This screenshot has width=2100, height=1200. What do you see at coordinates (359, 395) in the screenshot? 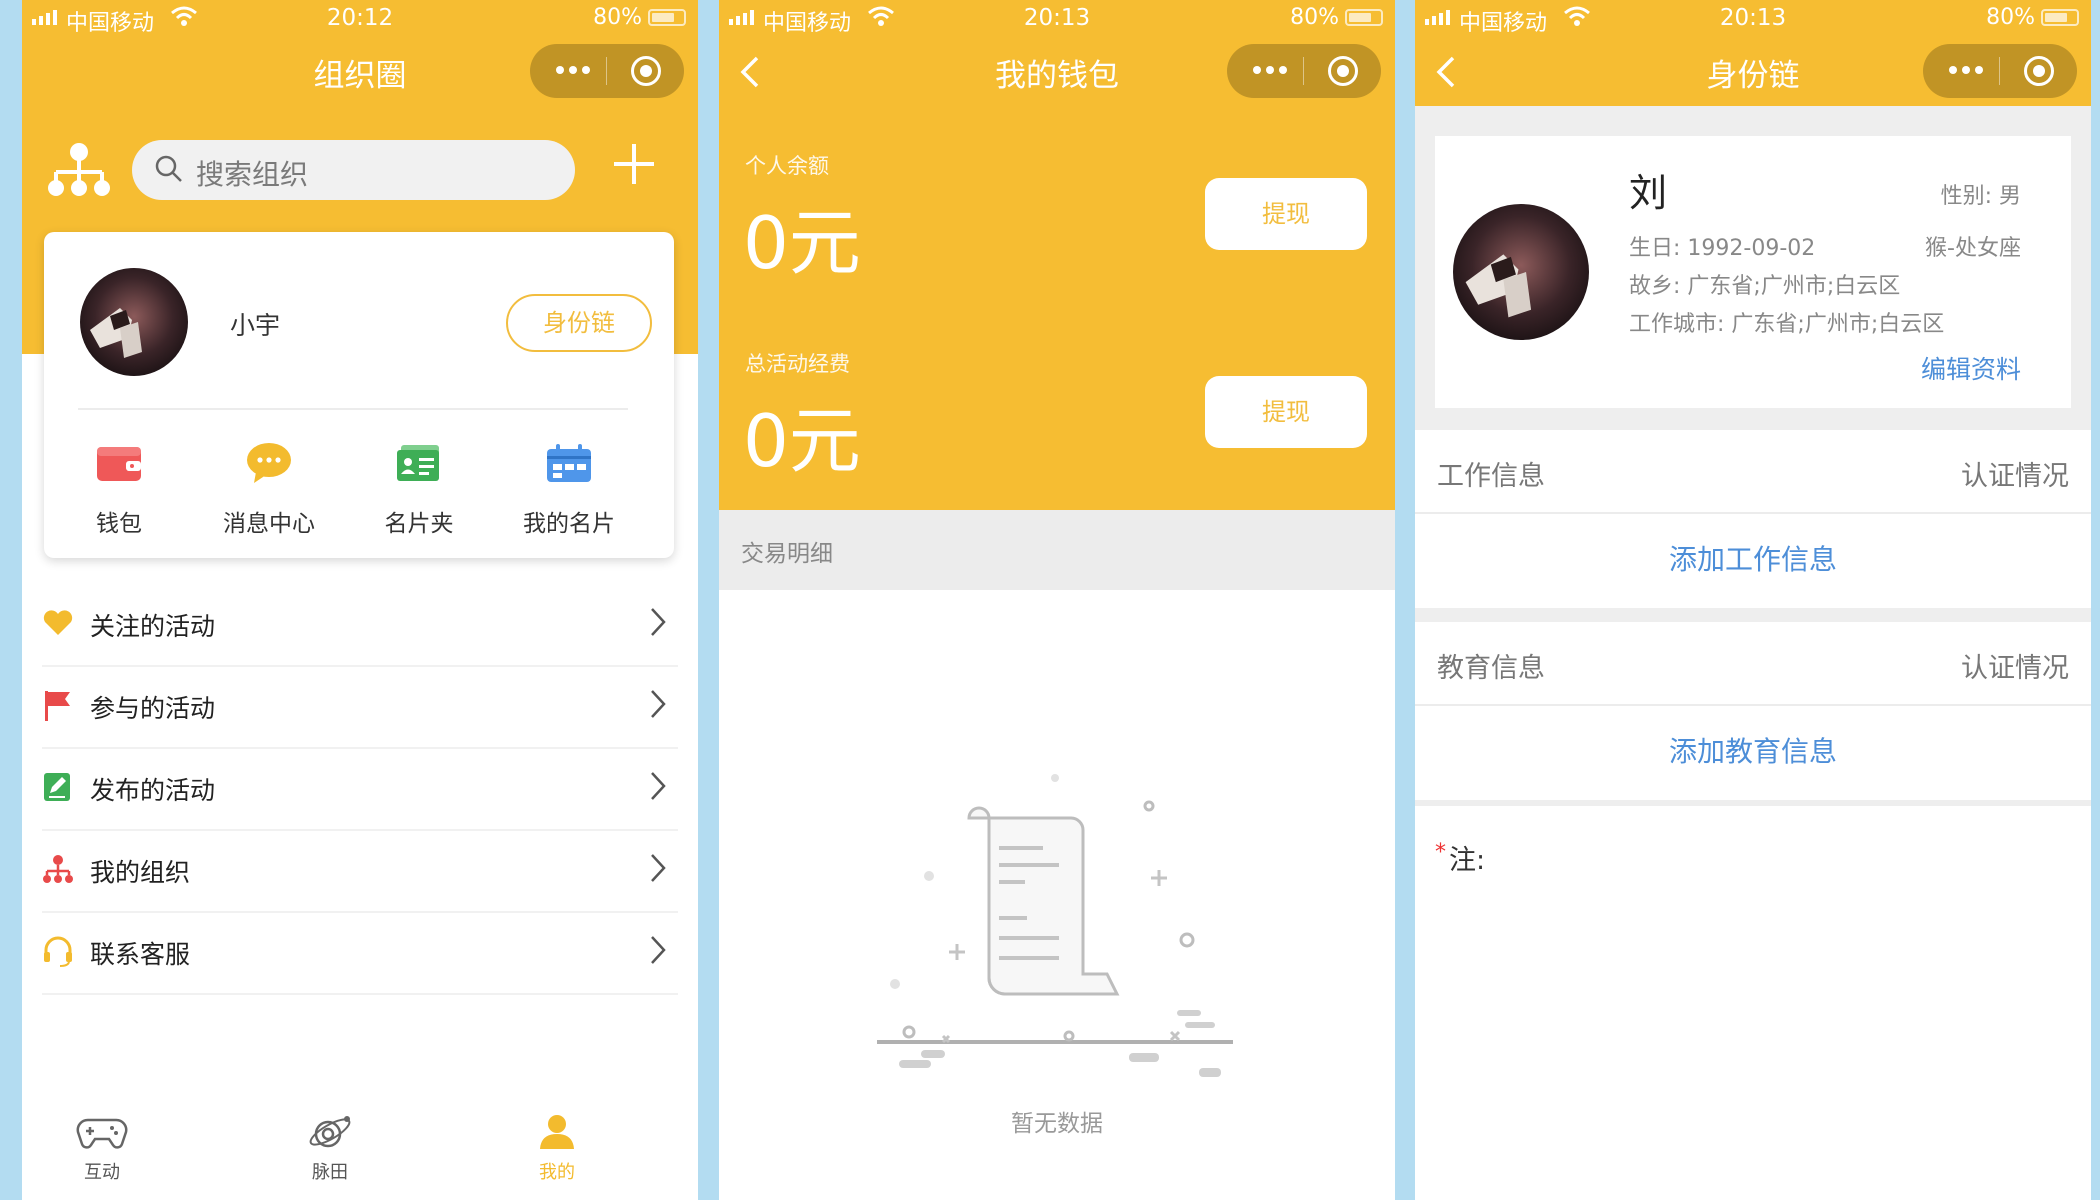
I see `user-card: 小宇 身份链 钱包 消息中心 名片夹 我的名片` at bounding box center [359, 395].